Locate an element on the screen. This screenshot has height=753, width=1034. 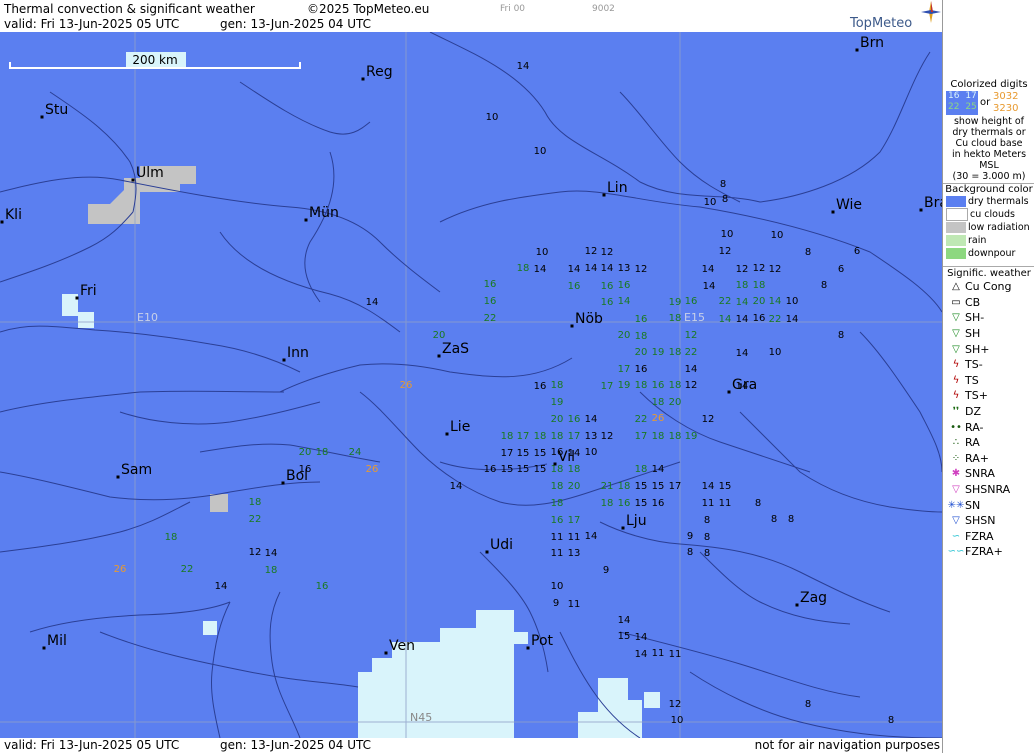
city-marker-udi: Udi is located at coordinates (499, 545).